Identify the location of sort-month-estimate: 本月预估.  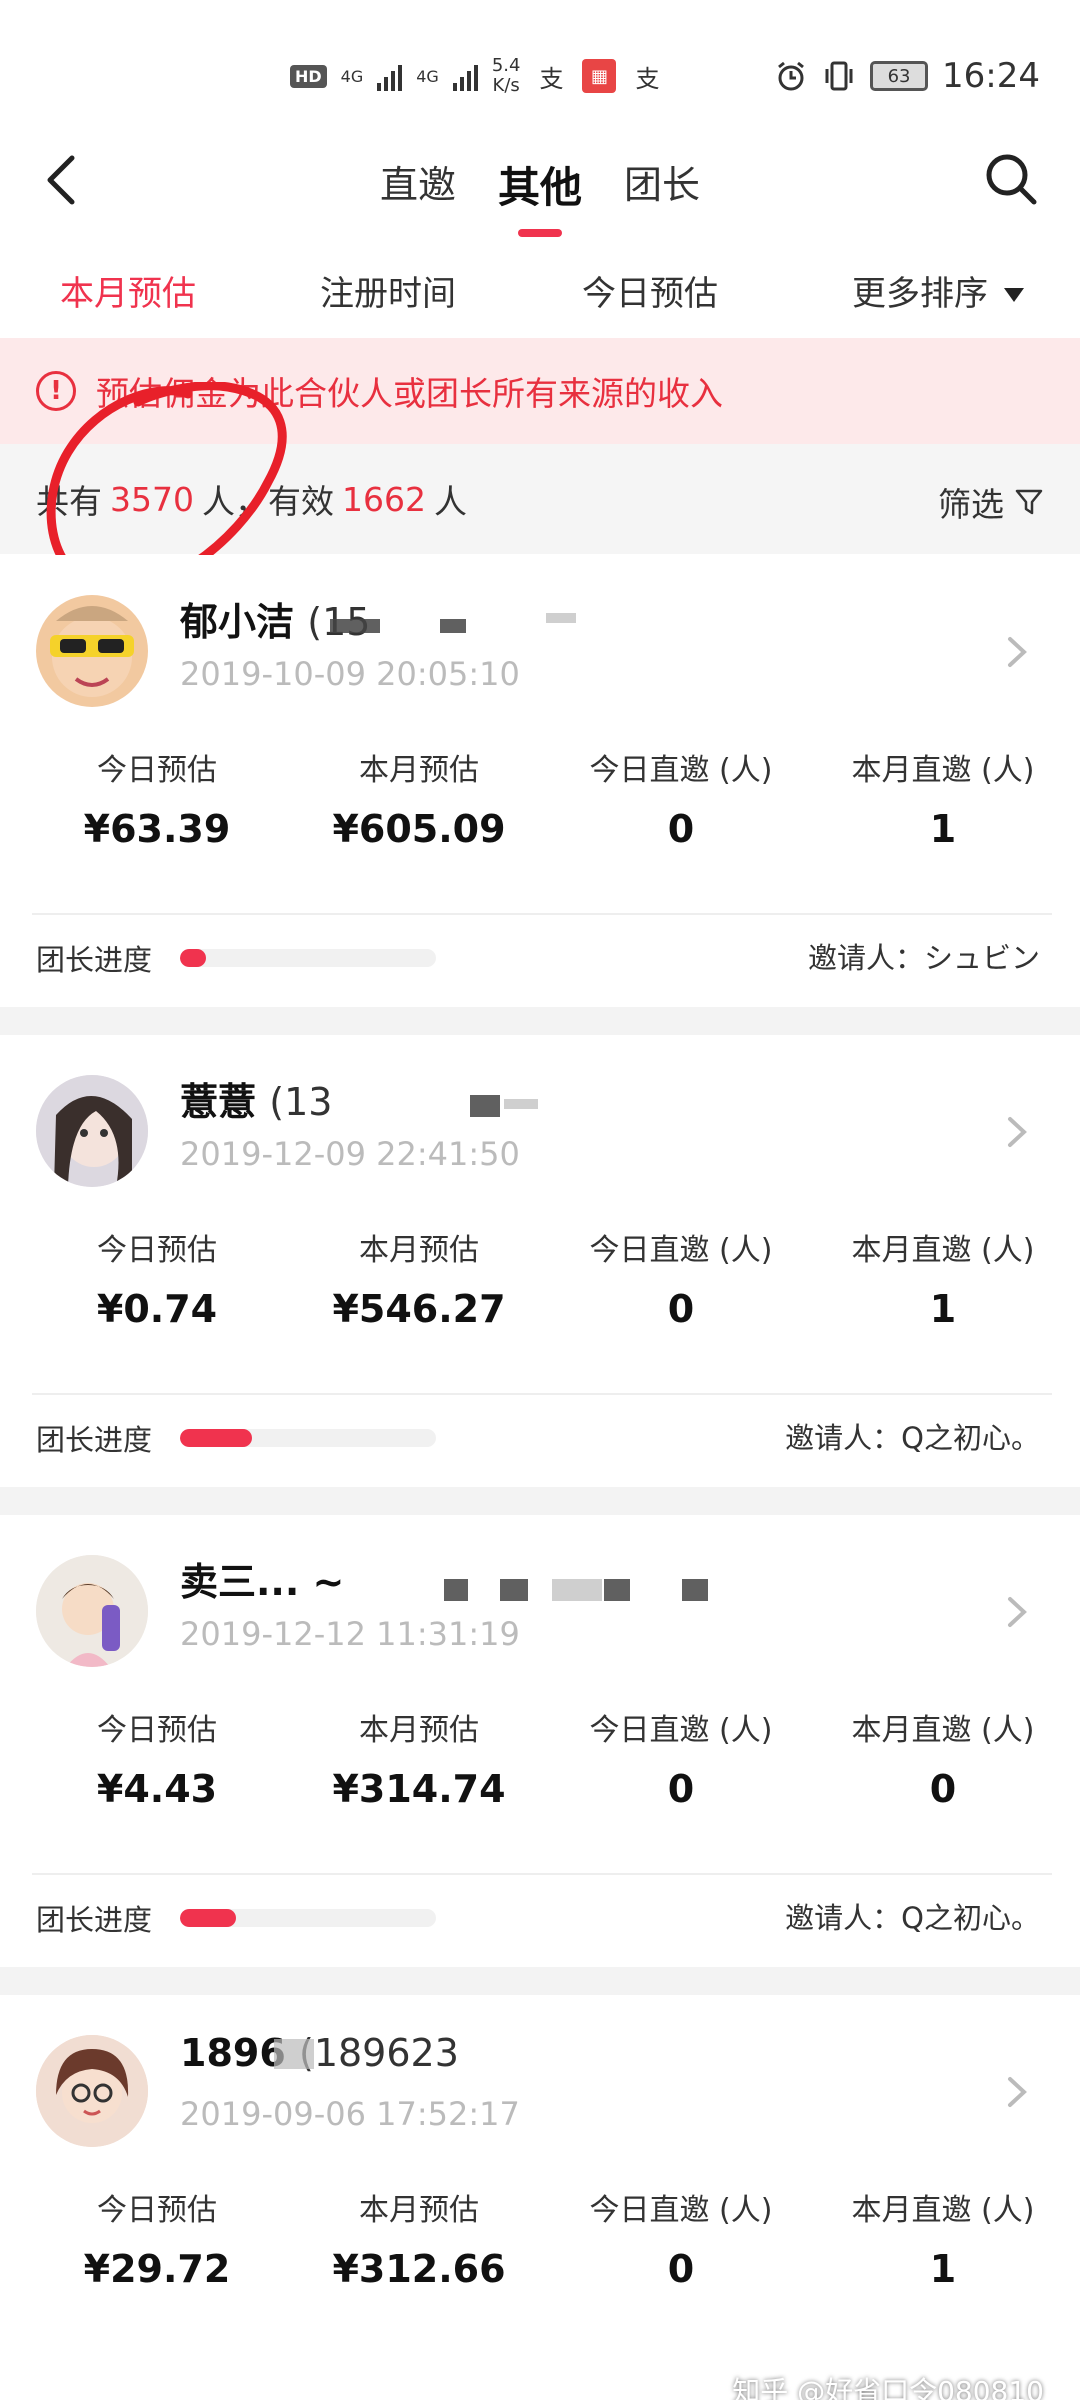
(128, 290).